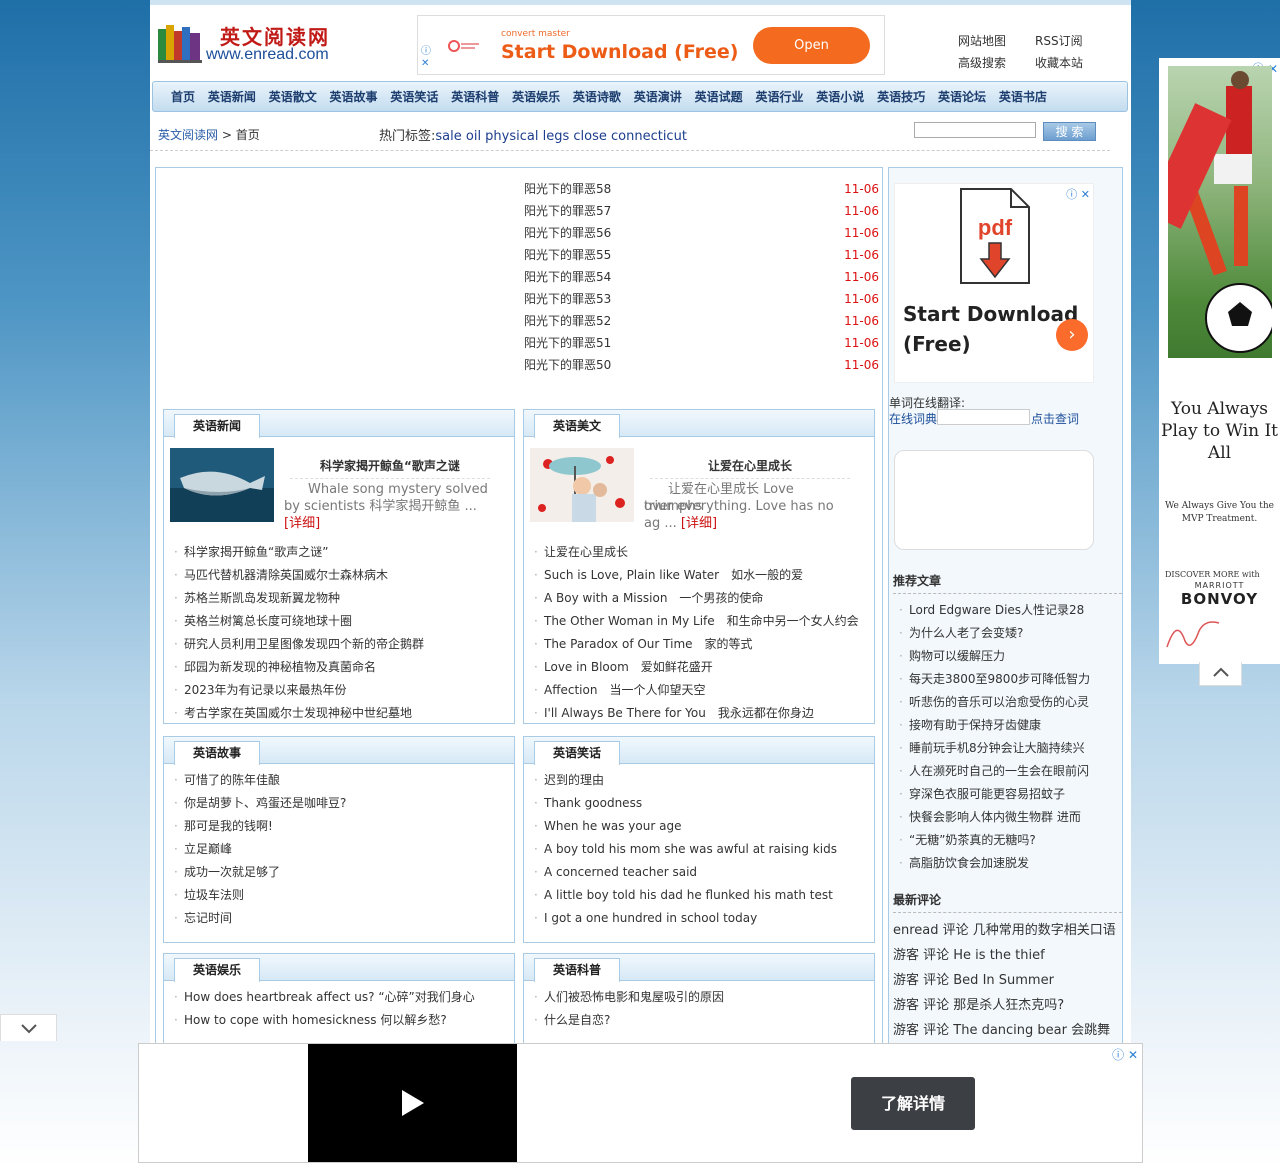  Describe the element at coordinates (704, 803) in the screenshot. I see `list-item: Thank goodness` at that location.